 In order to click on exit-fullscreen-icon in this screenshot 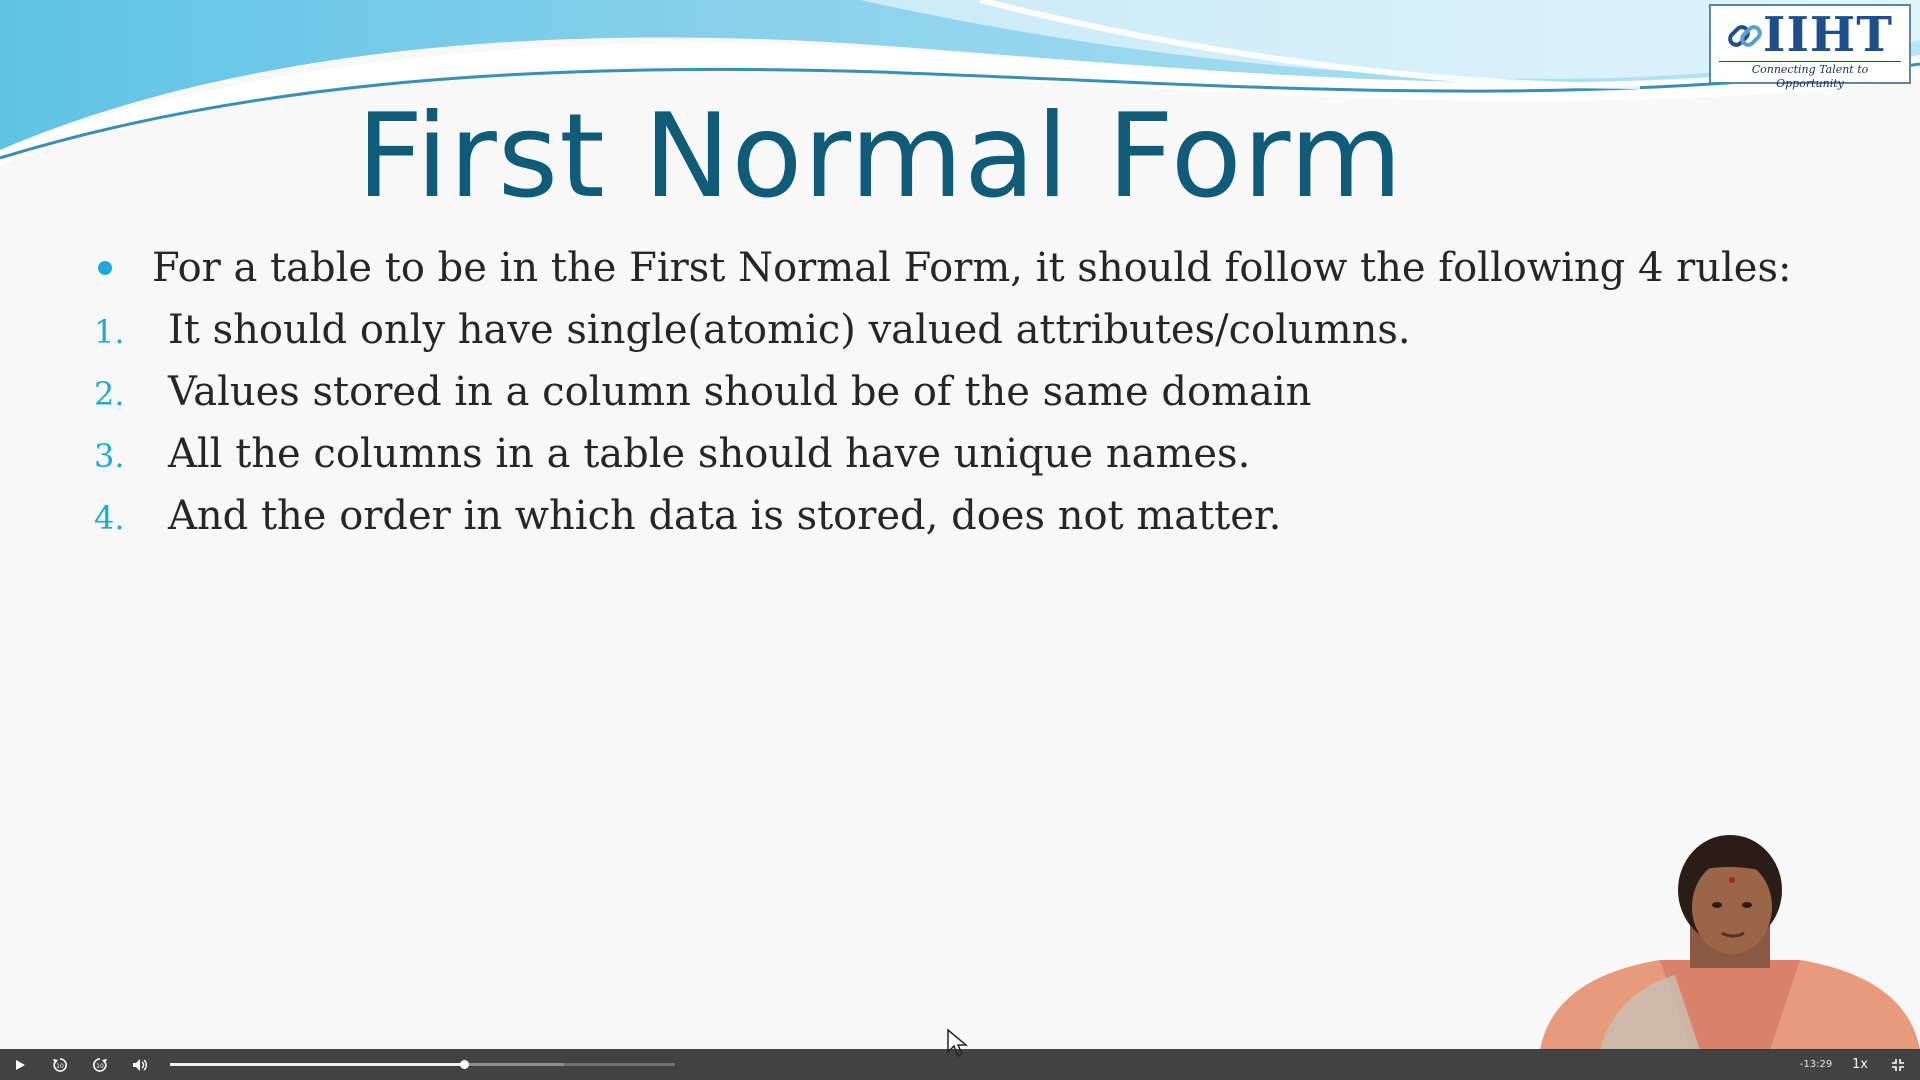, I will do `click(1898, 1064)`.